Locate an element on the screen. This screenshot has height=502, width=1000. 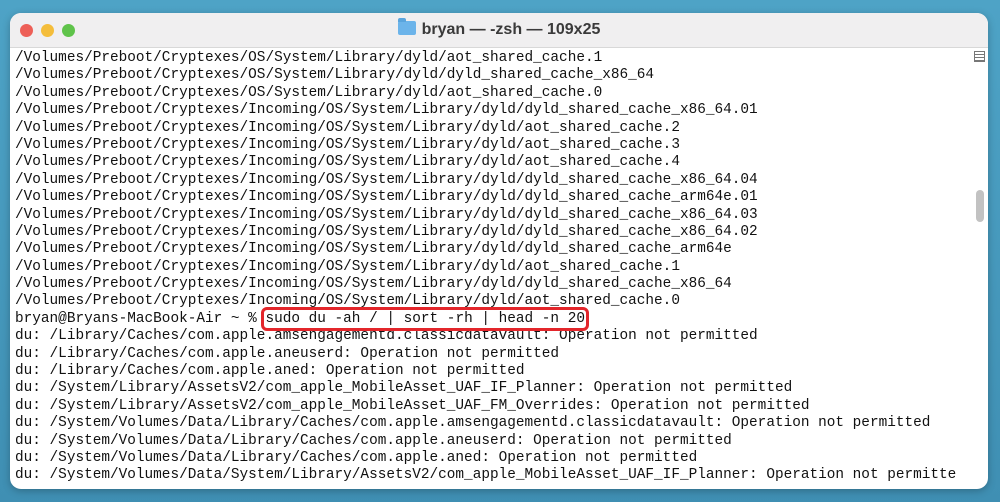
title-bar: bryan — -zsh — 109x25 is located at coordinates (499, 30).